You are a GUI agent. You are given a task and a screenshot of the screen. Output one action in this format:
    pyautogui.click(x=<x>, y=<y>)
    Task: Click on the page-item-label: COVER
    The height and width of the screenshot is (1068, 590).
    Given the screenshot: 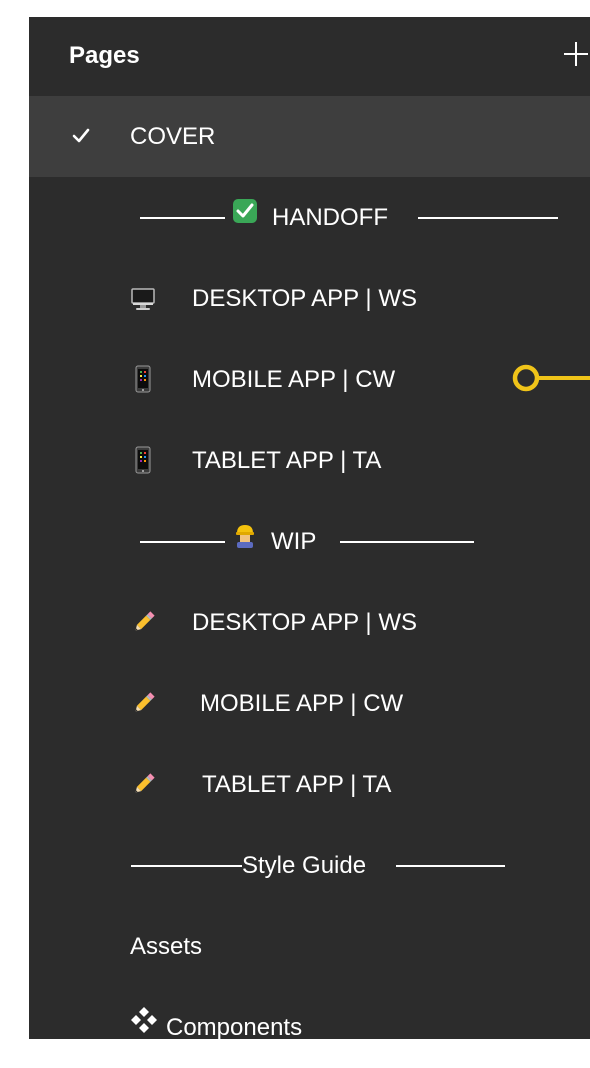 What is the action you would take?
    pyautogui.click(x=173, y=136)
    